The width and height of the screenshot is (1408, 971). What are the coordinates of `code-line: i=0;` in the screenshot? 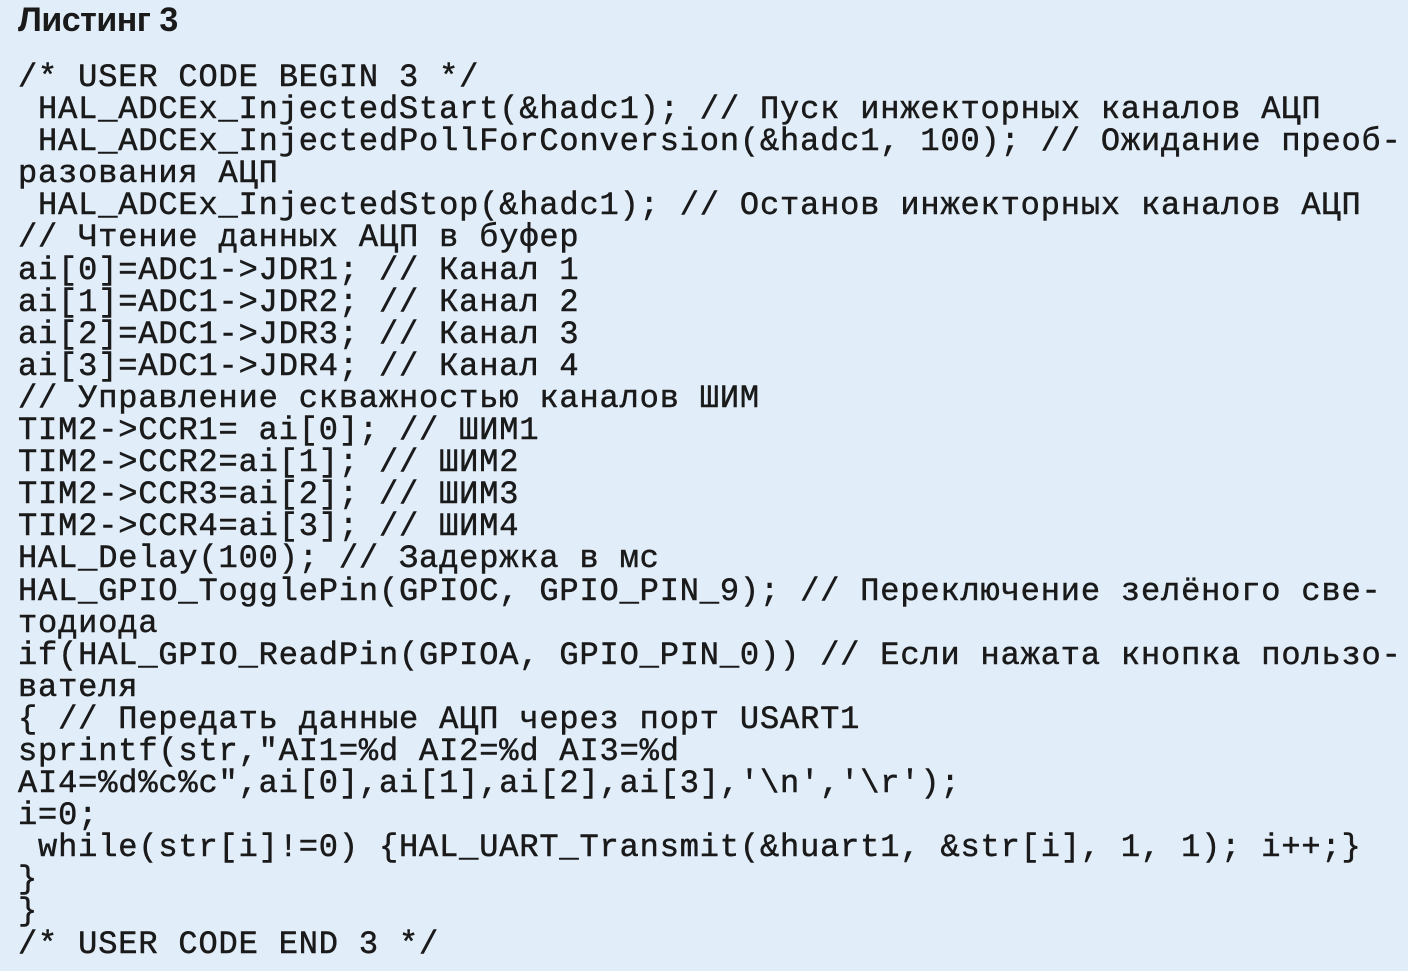 It's located at (58, 816).